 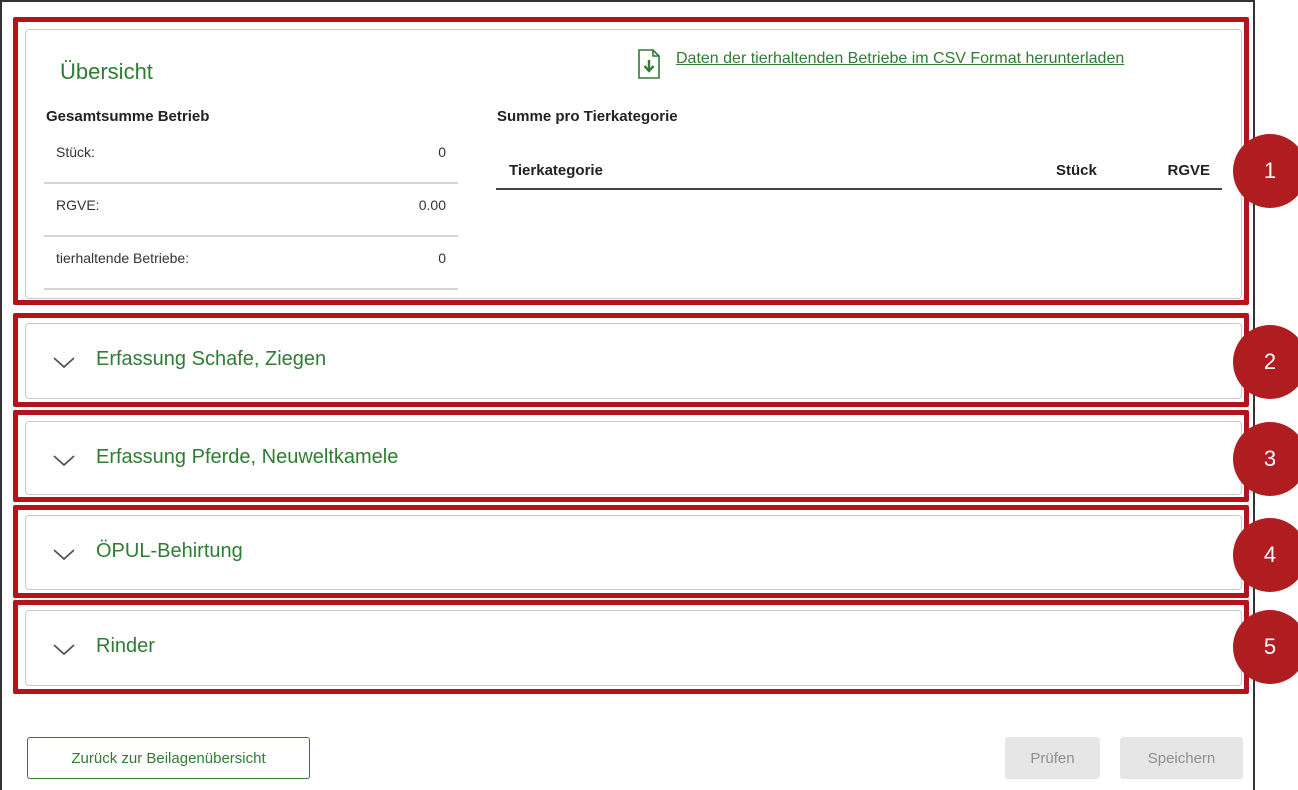 What do you see at coordinates (556, 170) in the screenshot?
I see `column-header-tierkategorie: Tierkategorie` at bounding box center [556, 170].